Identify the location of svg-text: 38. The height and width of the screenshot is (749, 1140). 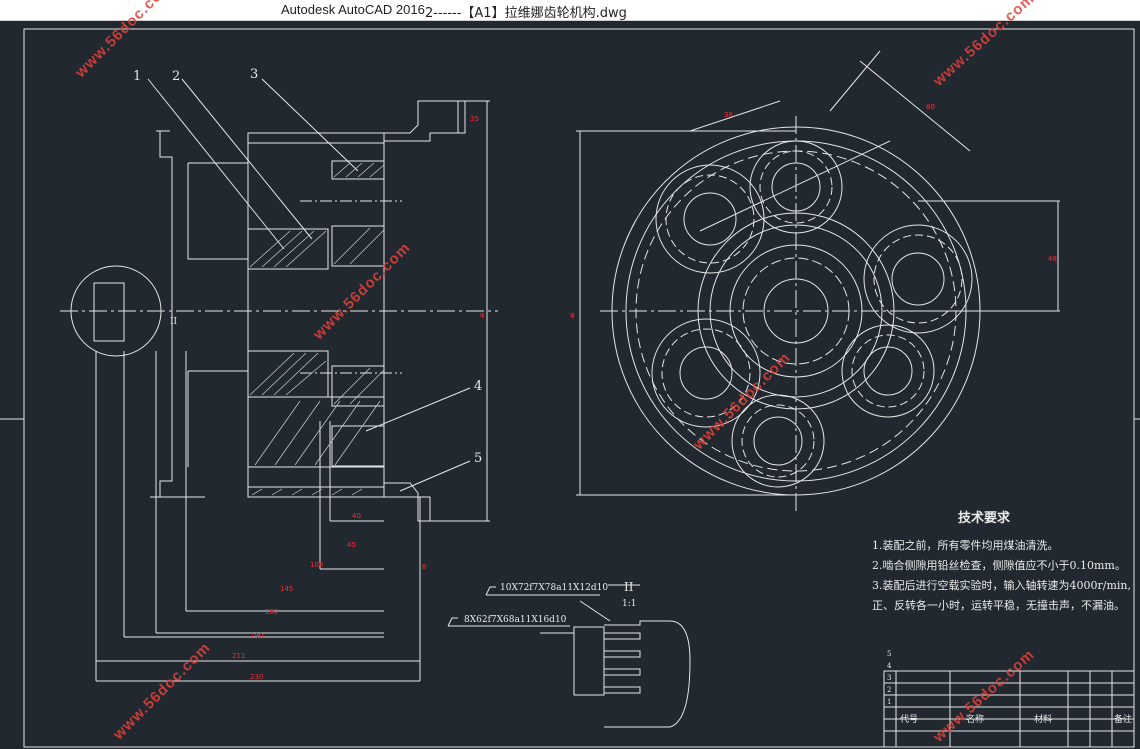
(728, 115).